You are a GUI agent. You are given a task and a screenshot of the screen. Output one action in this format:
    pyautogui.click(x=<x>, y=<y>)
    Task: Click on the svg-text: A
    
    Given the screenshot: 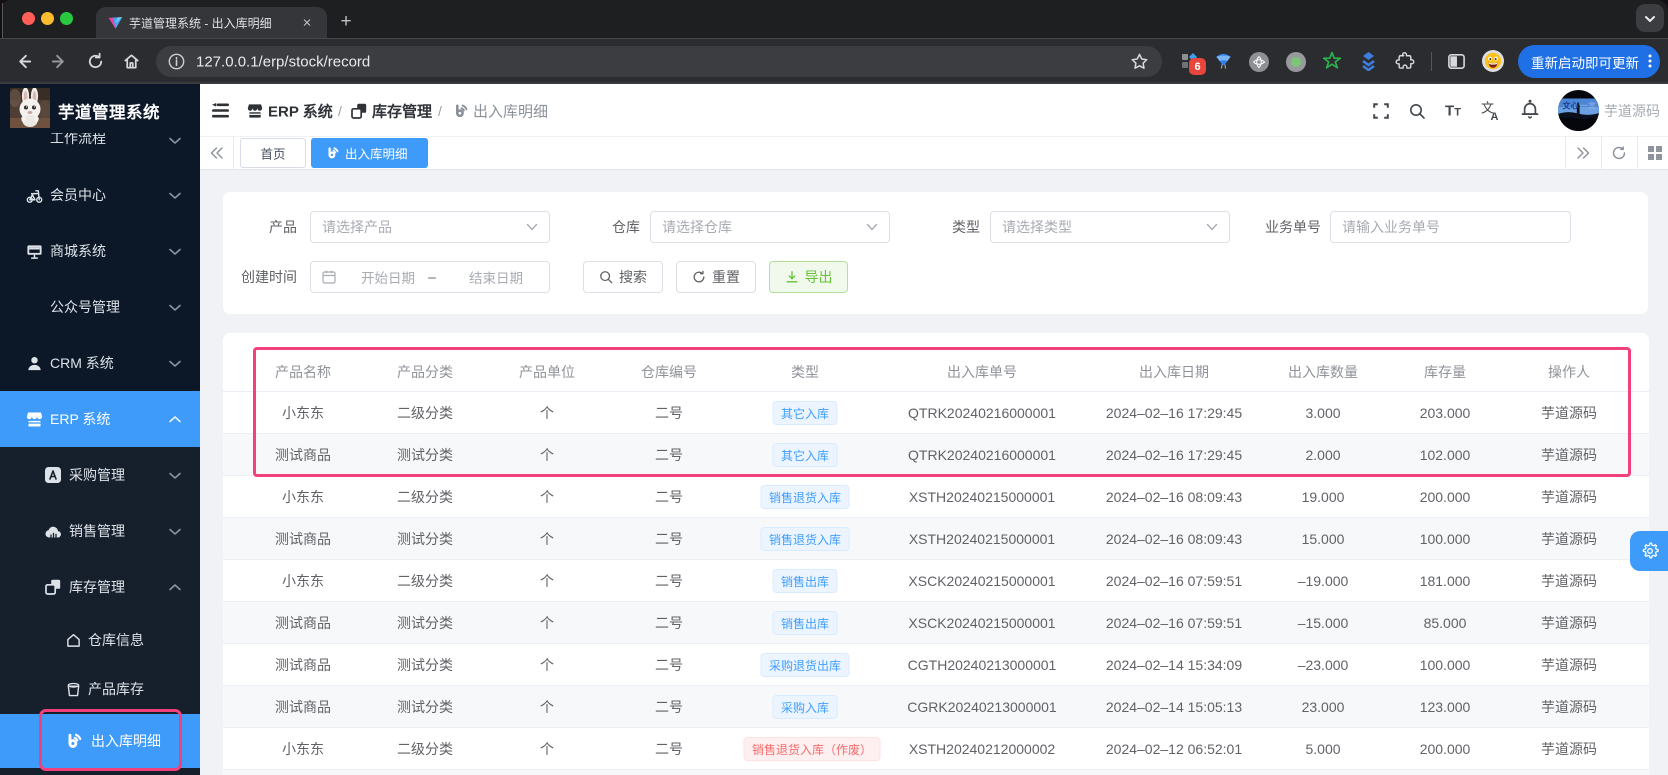 What is the action you would take?
    pyautogui.click(x=1495, y=116)
    